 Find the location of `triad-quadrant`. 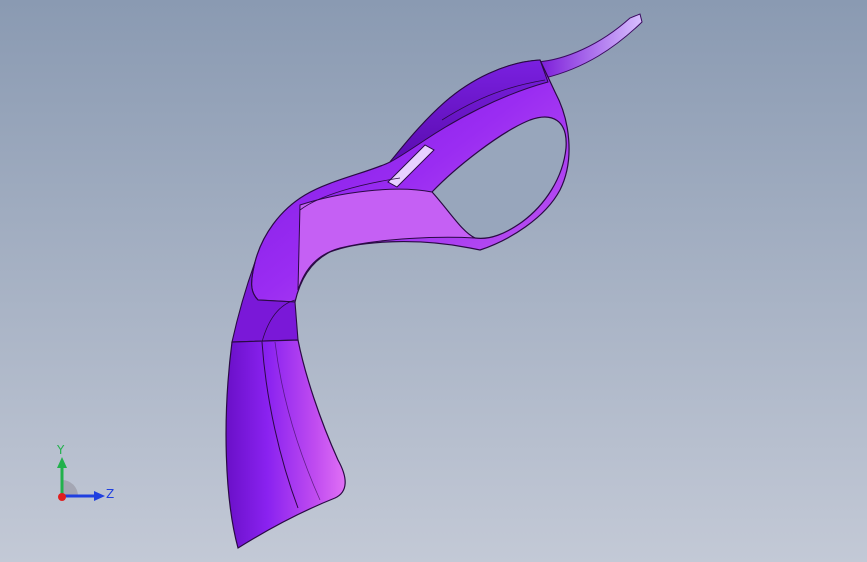

triad-quadrant is located at coordinates (70, 488).